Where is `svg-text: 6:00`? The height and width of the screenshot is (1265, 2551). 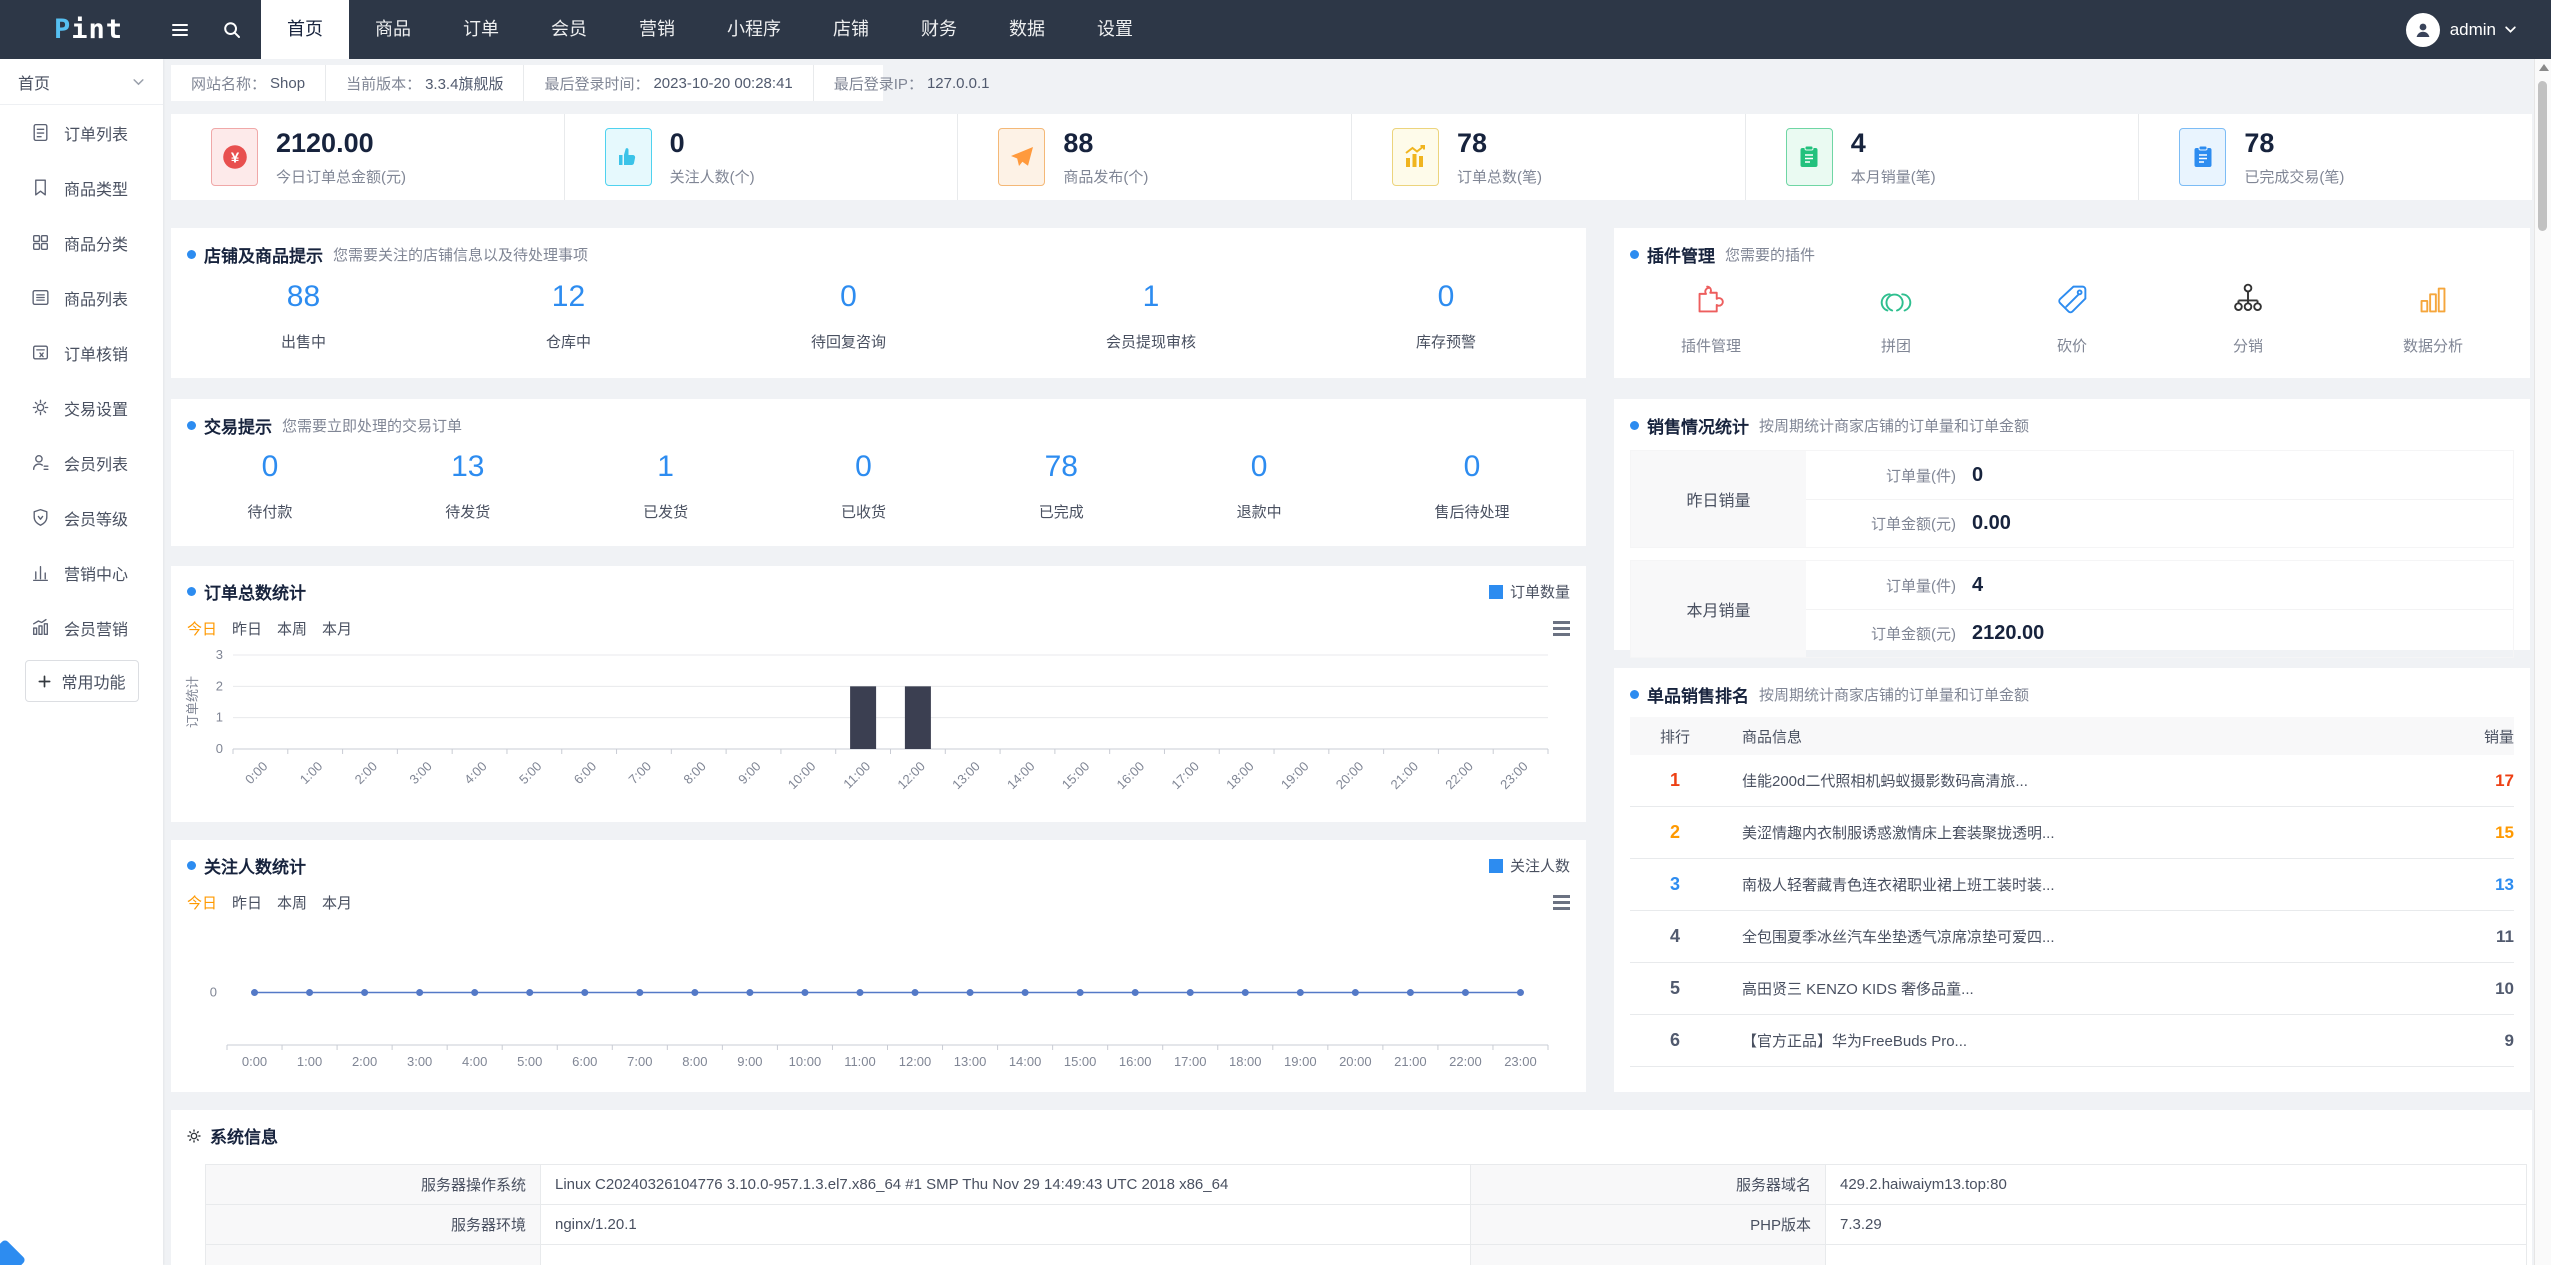 svg-text: 6:00 is located at coordinates (585, 773).